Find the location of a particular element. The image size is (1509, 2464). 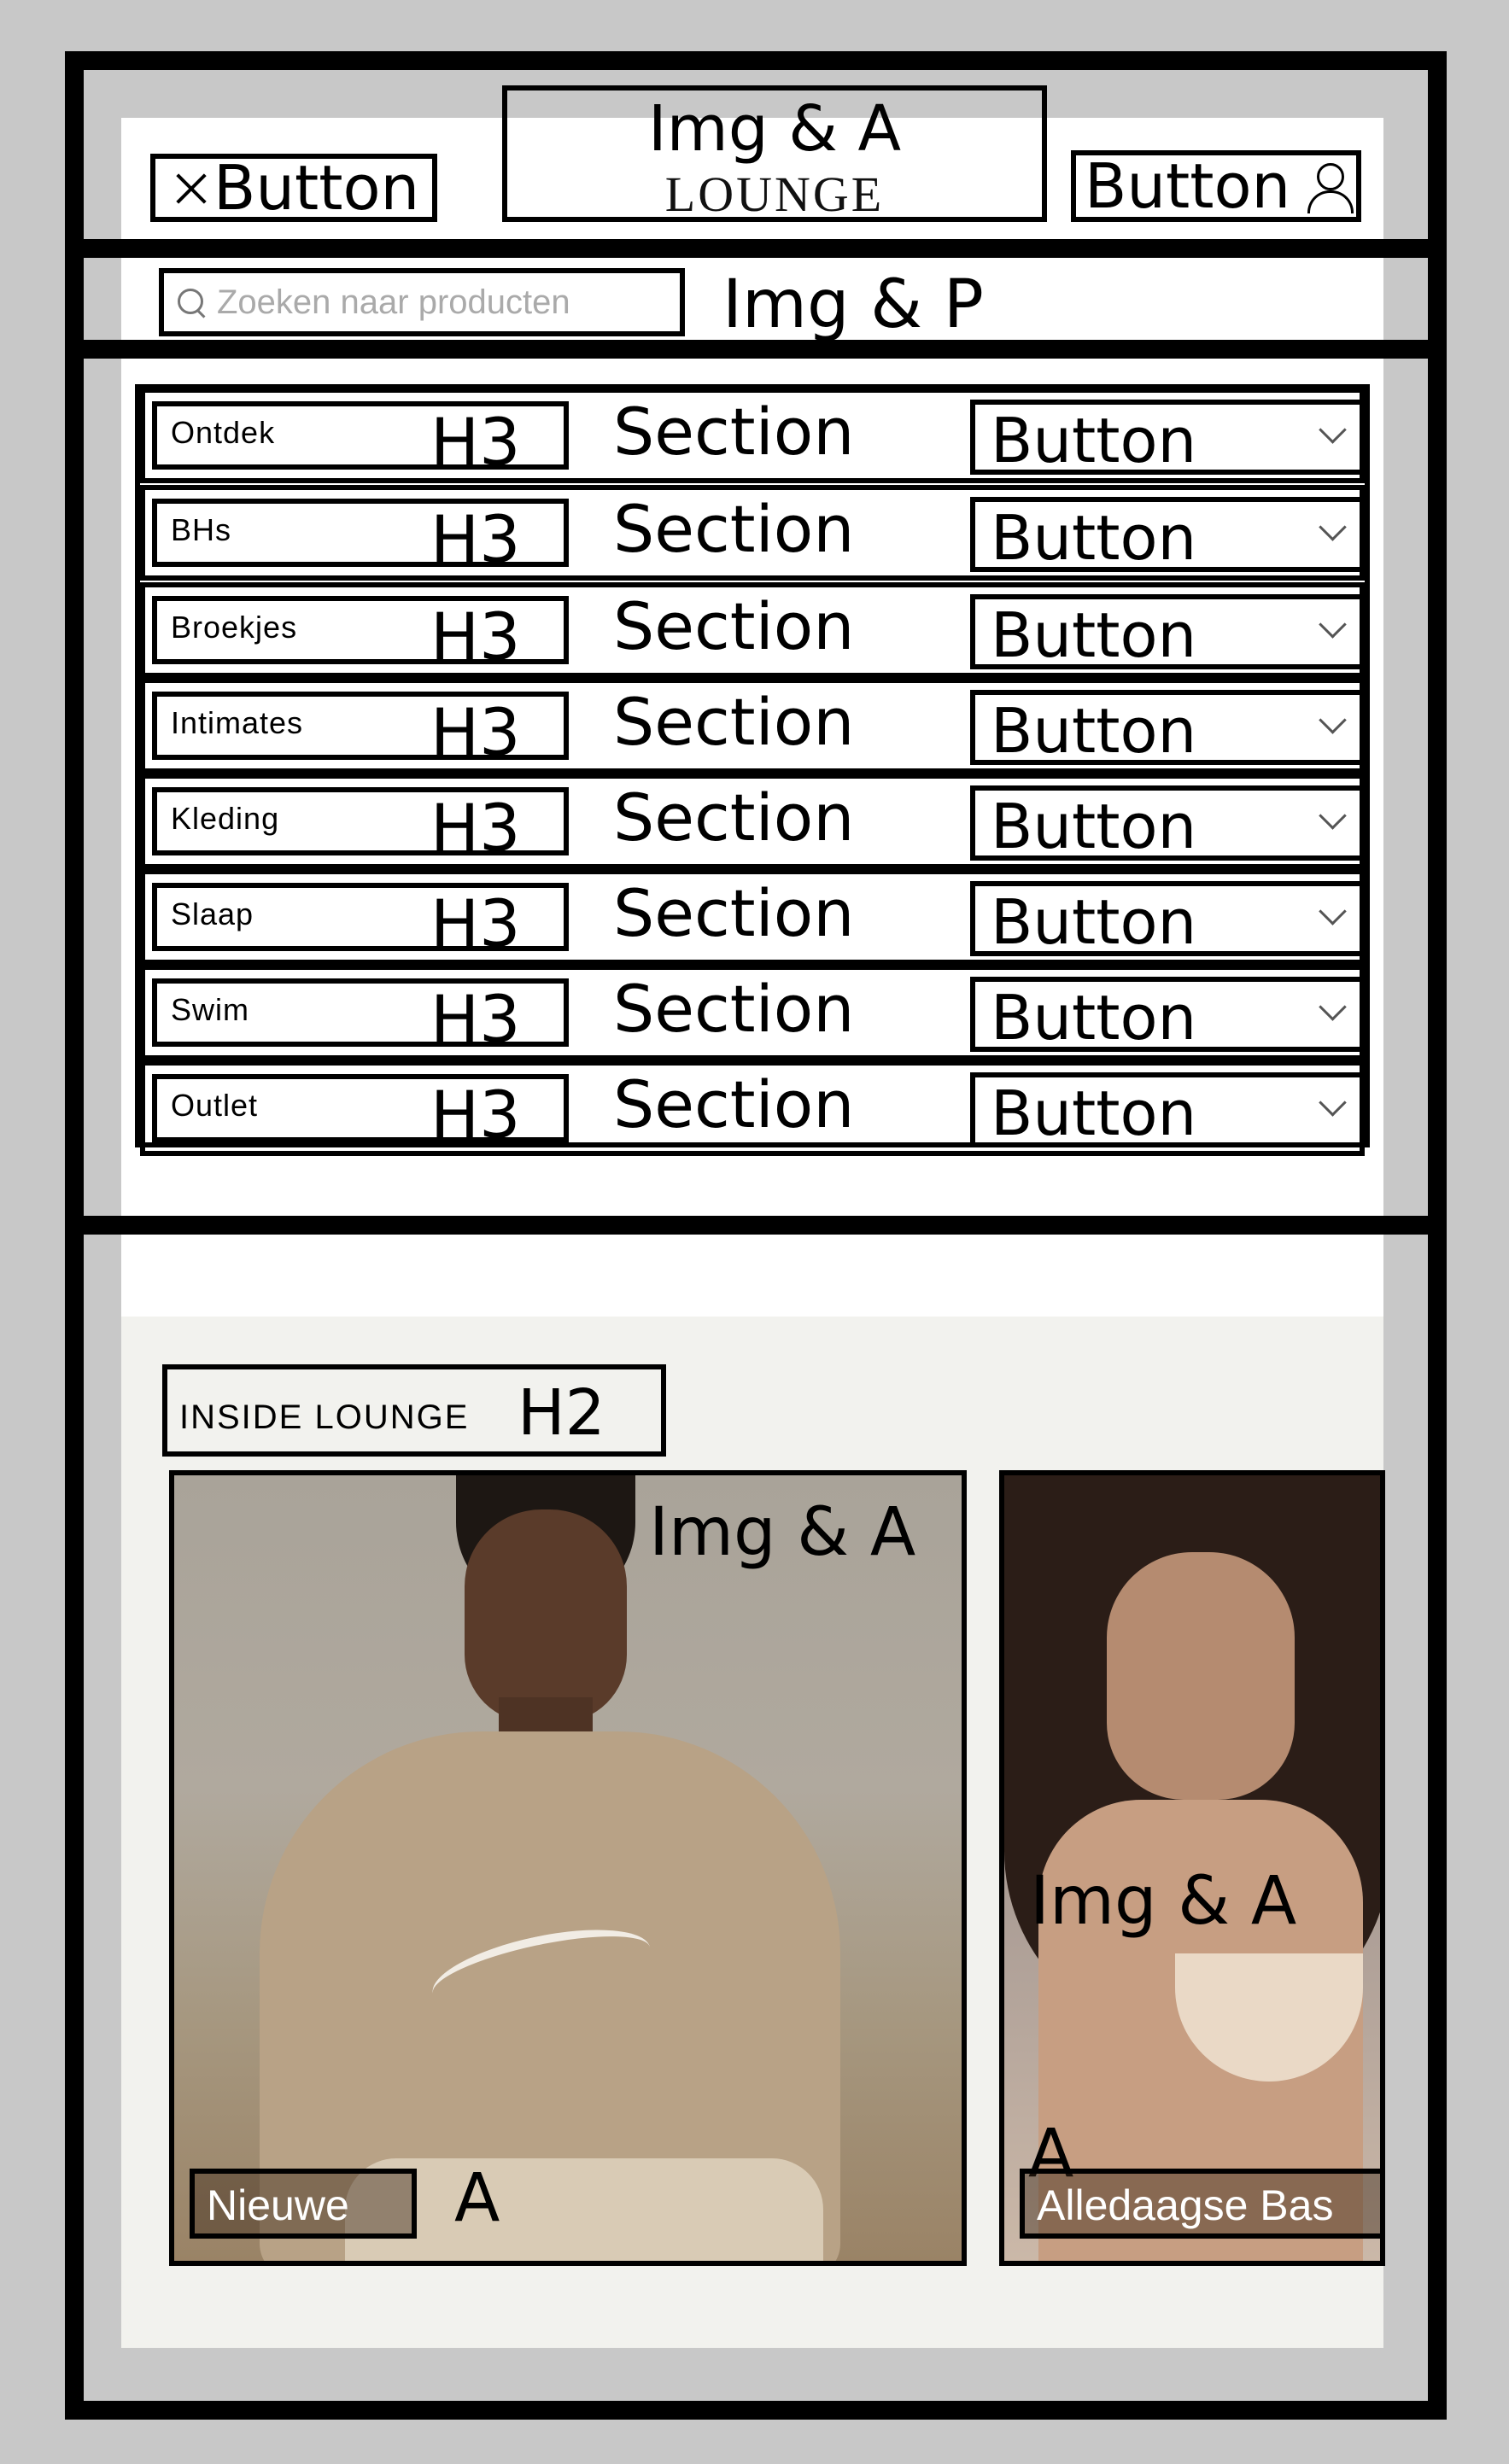

search-annotation: Img & P is located at coordinates (853, 304).